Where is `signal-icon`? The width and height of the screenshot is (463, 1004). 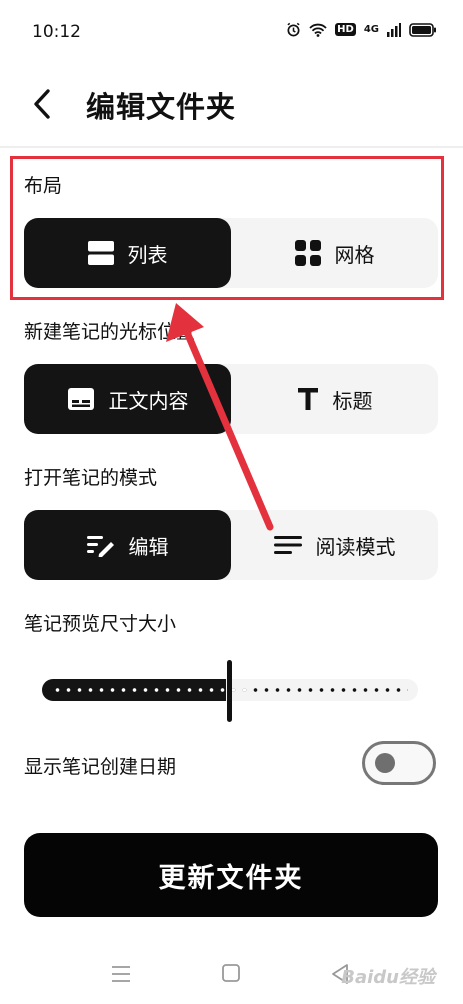 signal-icon is located at coordinates (394, 29).